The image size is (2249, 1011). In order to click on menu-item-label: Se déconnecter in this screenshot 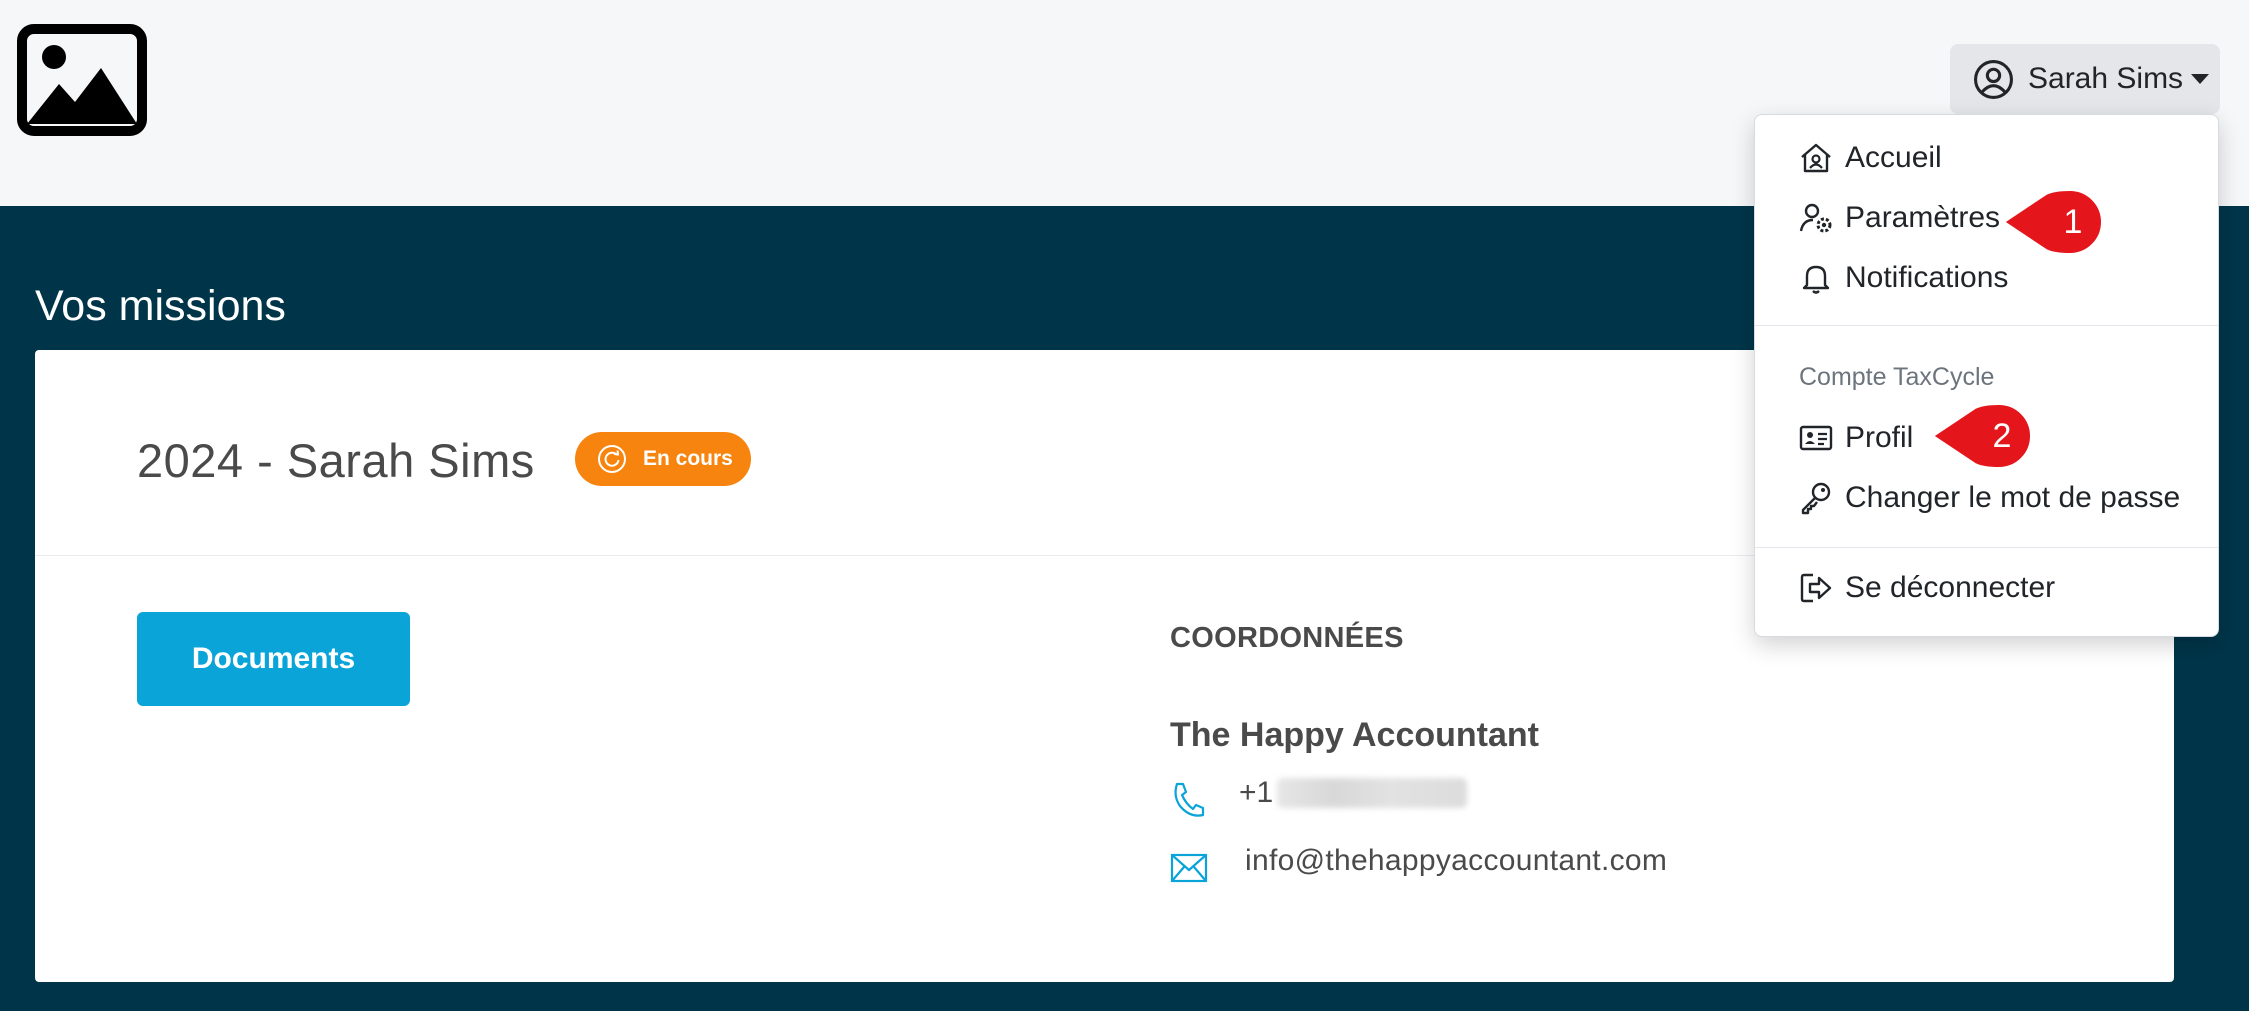, I will do `click(1950, 587)`.